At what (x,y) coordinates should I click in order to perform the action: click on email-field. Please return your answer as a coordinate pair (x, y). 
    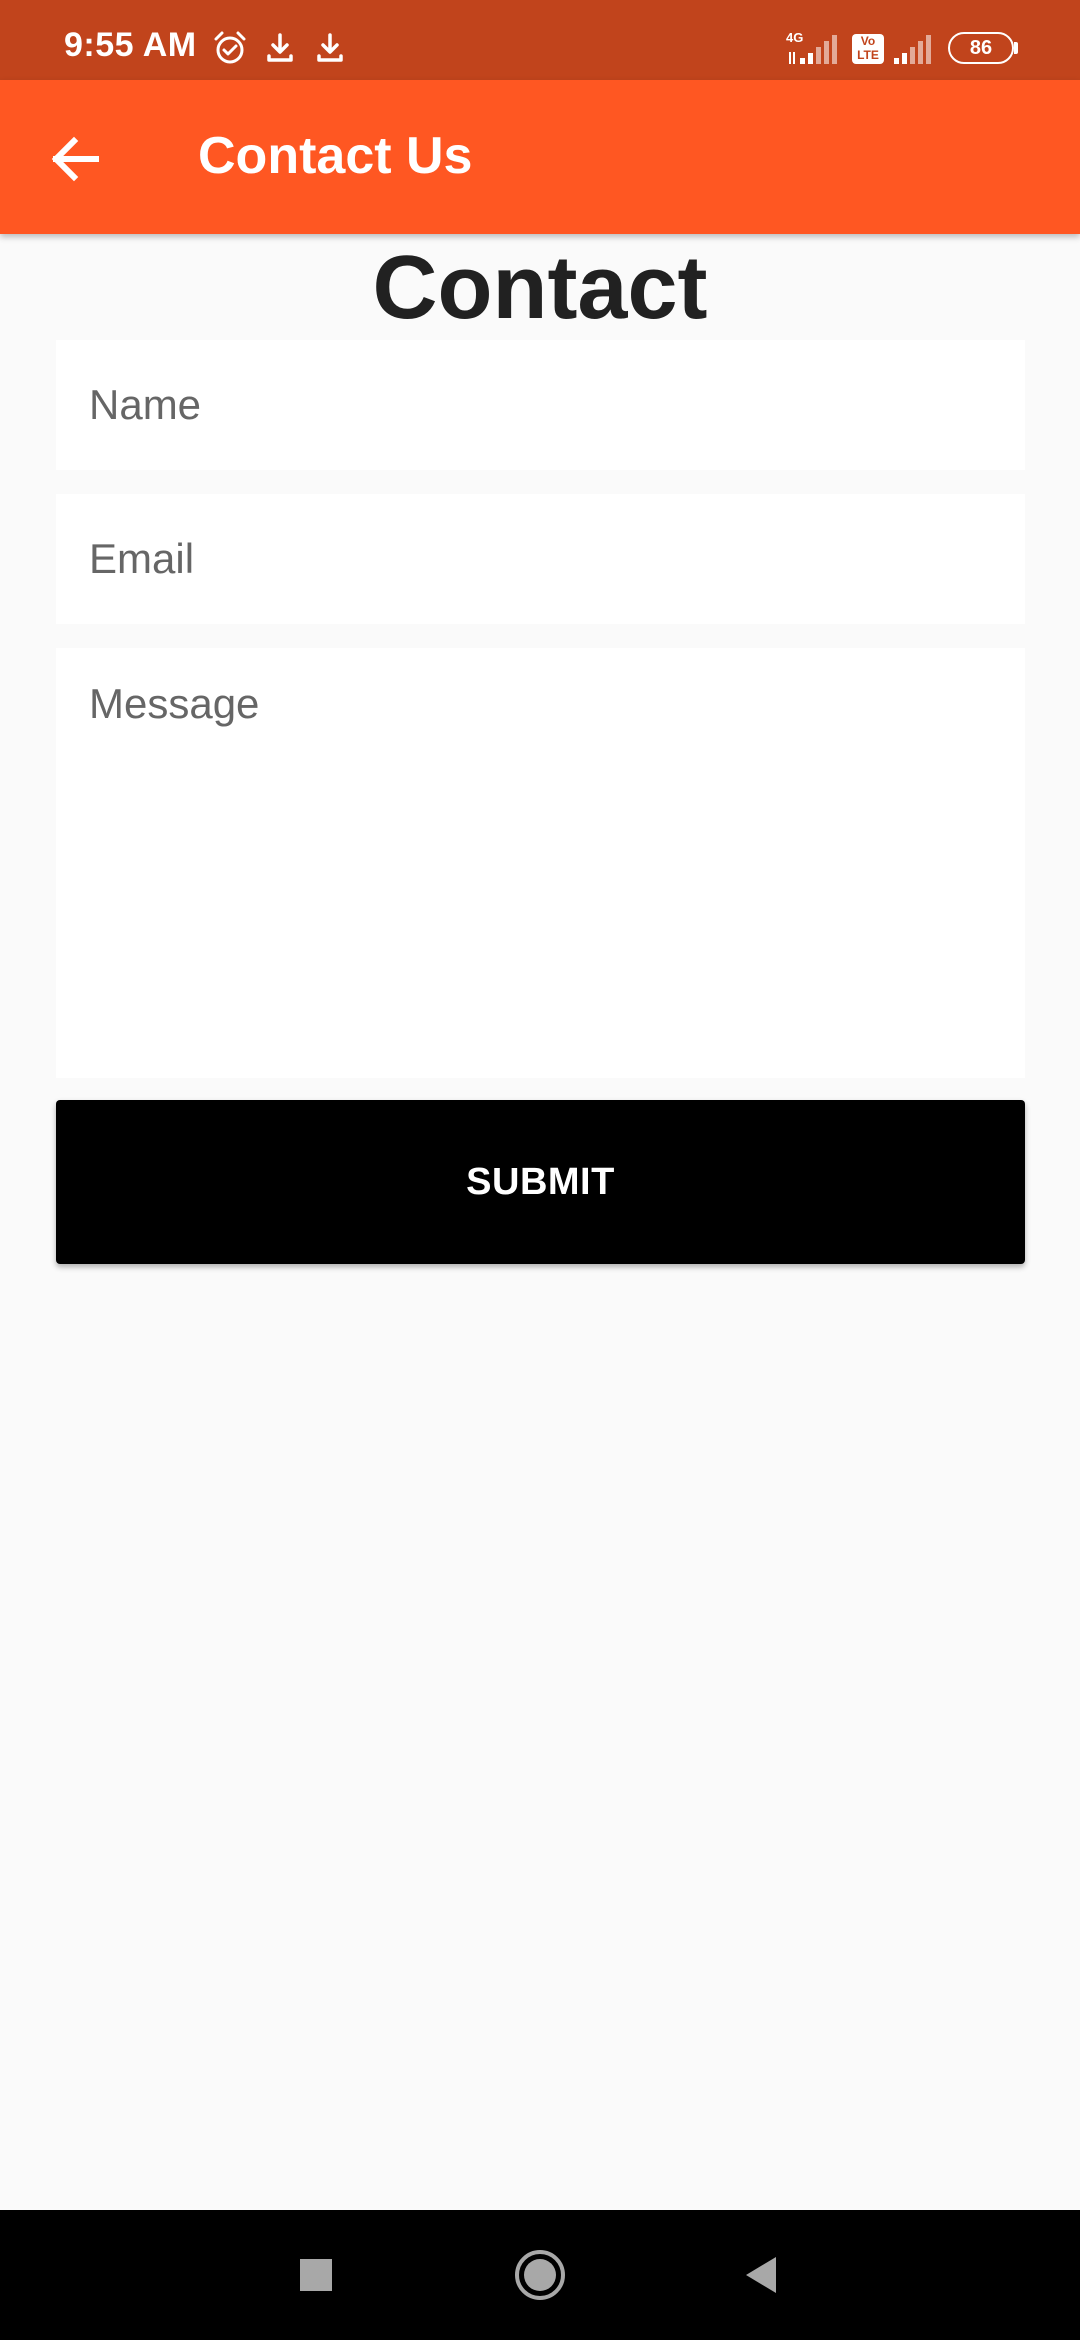
    Looking at the image, I should click on (540, 559).